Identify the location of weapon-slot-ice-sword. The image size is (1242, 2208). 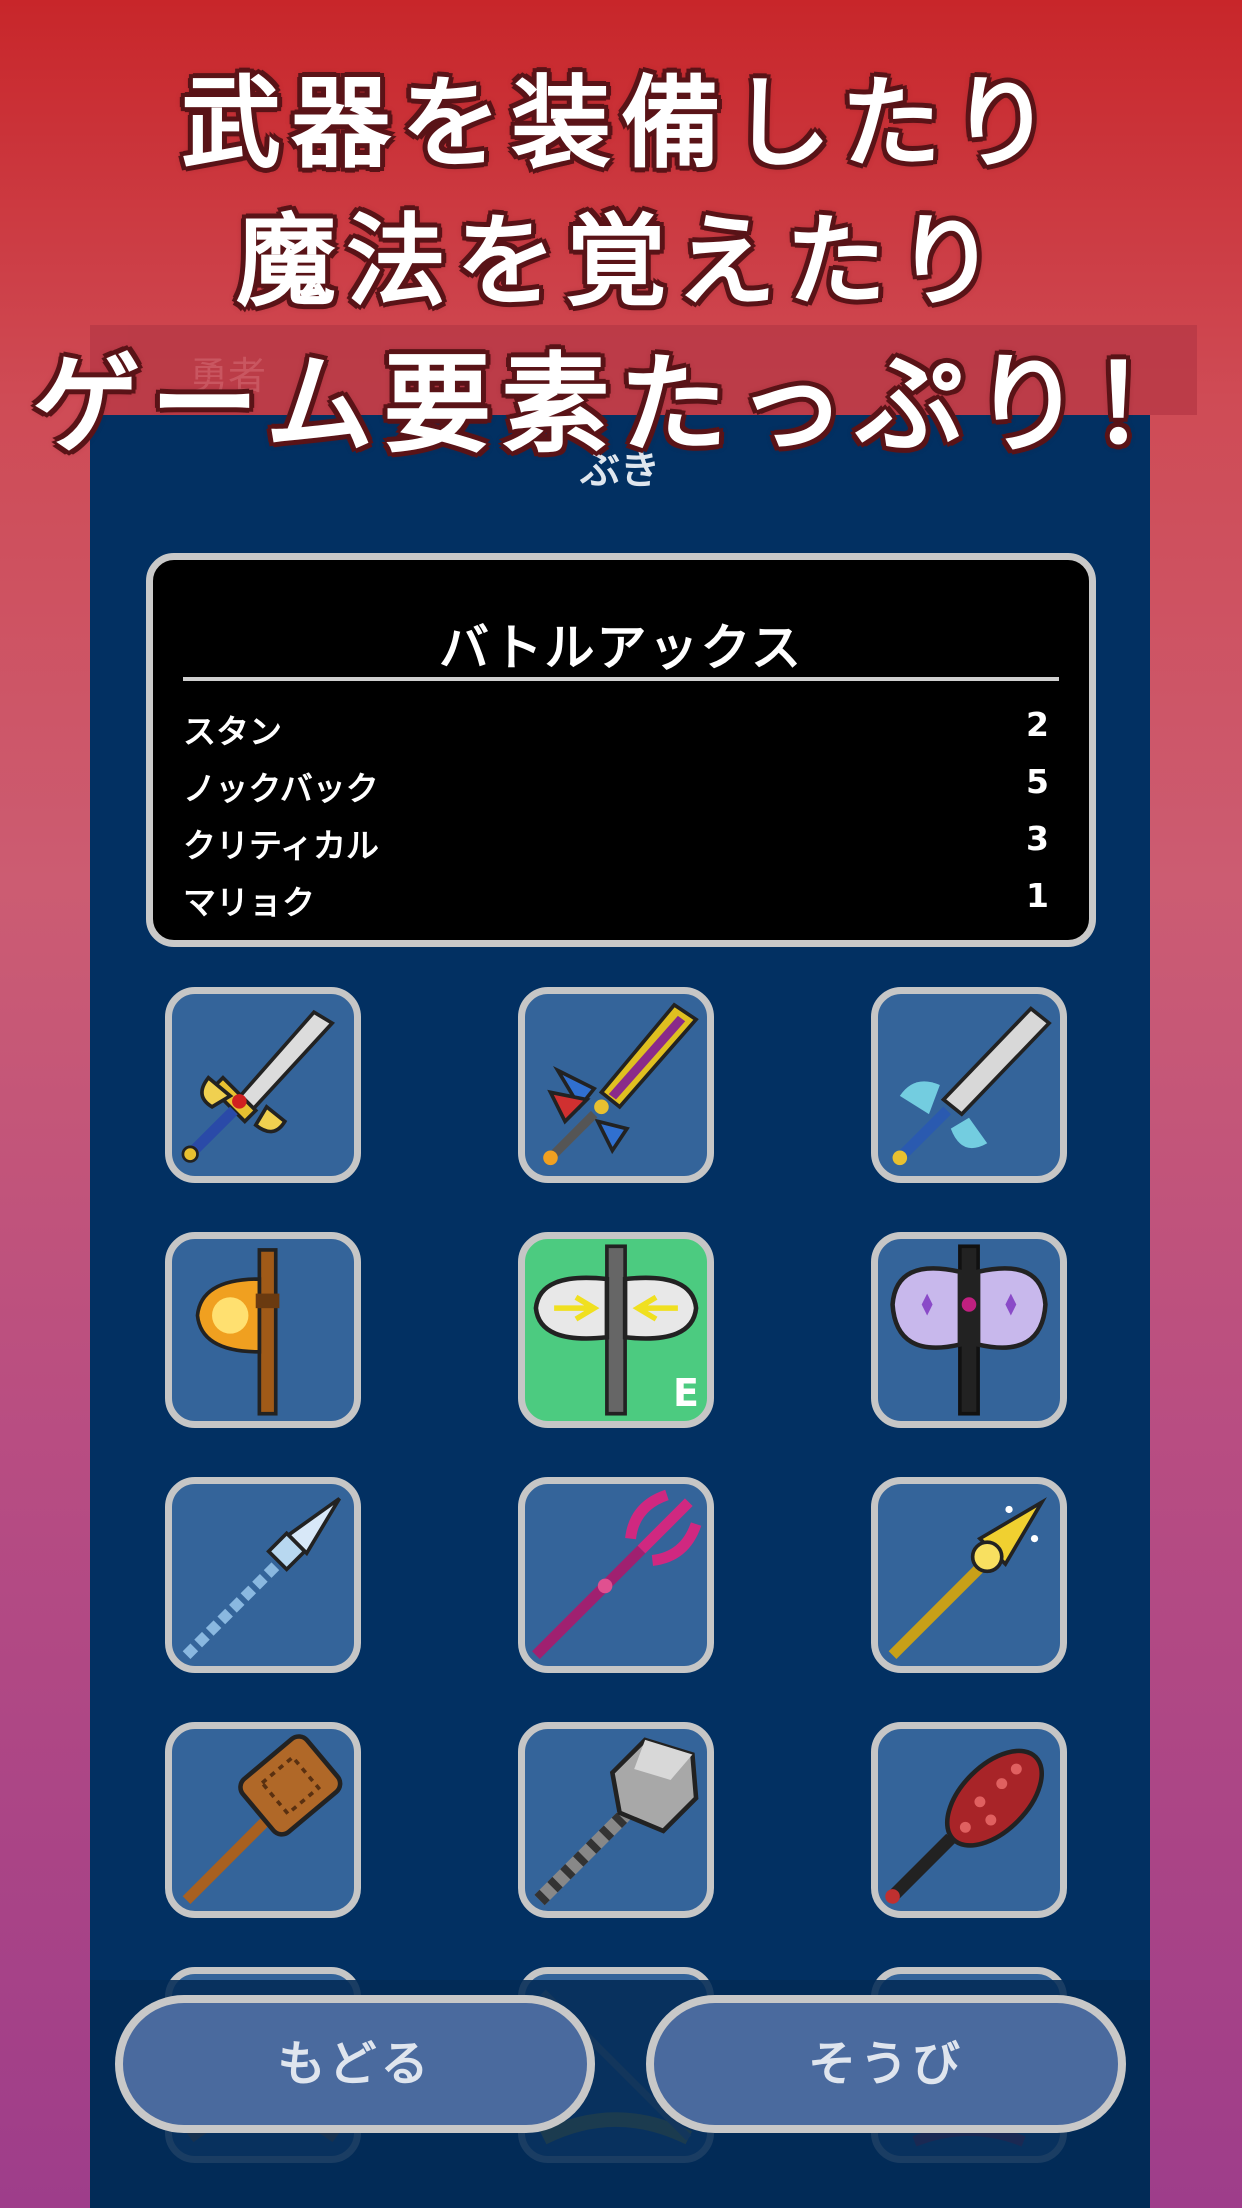
(969, 1085).